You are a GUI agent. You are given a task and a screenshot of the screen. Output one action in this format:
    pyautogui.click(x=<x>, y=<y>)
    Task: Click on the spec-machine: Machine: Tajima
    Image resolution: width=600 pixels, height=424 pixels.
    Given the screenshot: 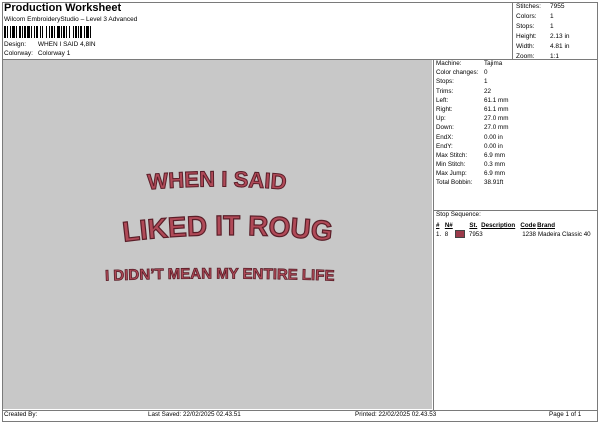 What is the action you would take?
    pyautogui.click(x=516, y=63)
    